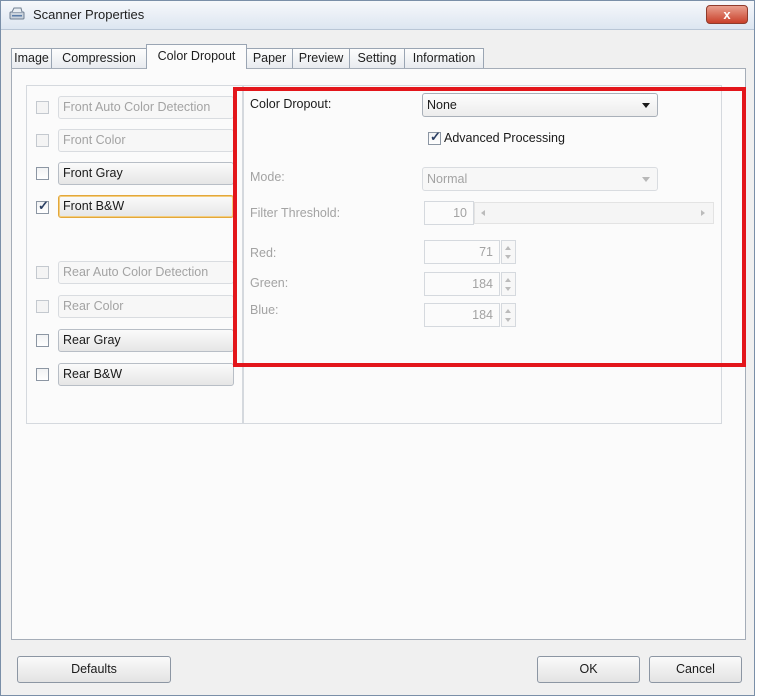 The image size is (757, 698). I want to click on window-title: Scanner Properties, so click(89, 14).